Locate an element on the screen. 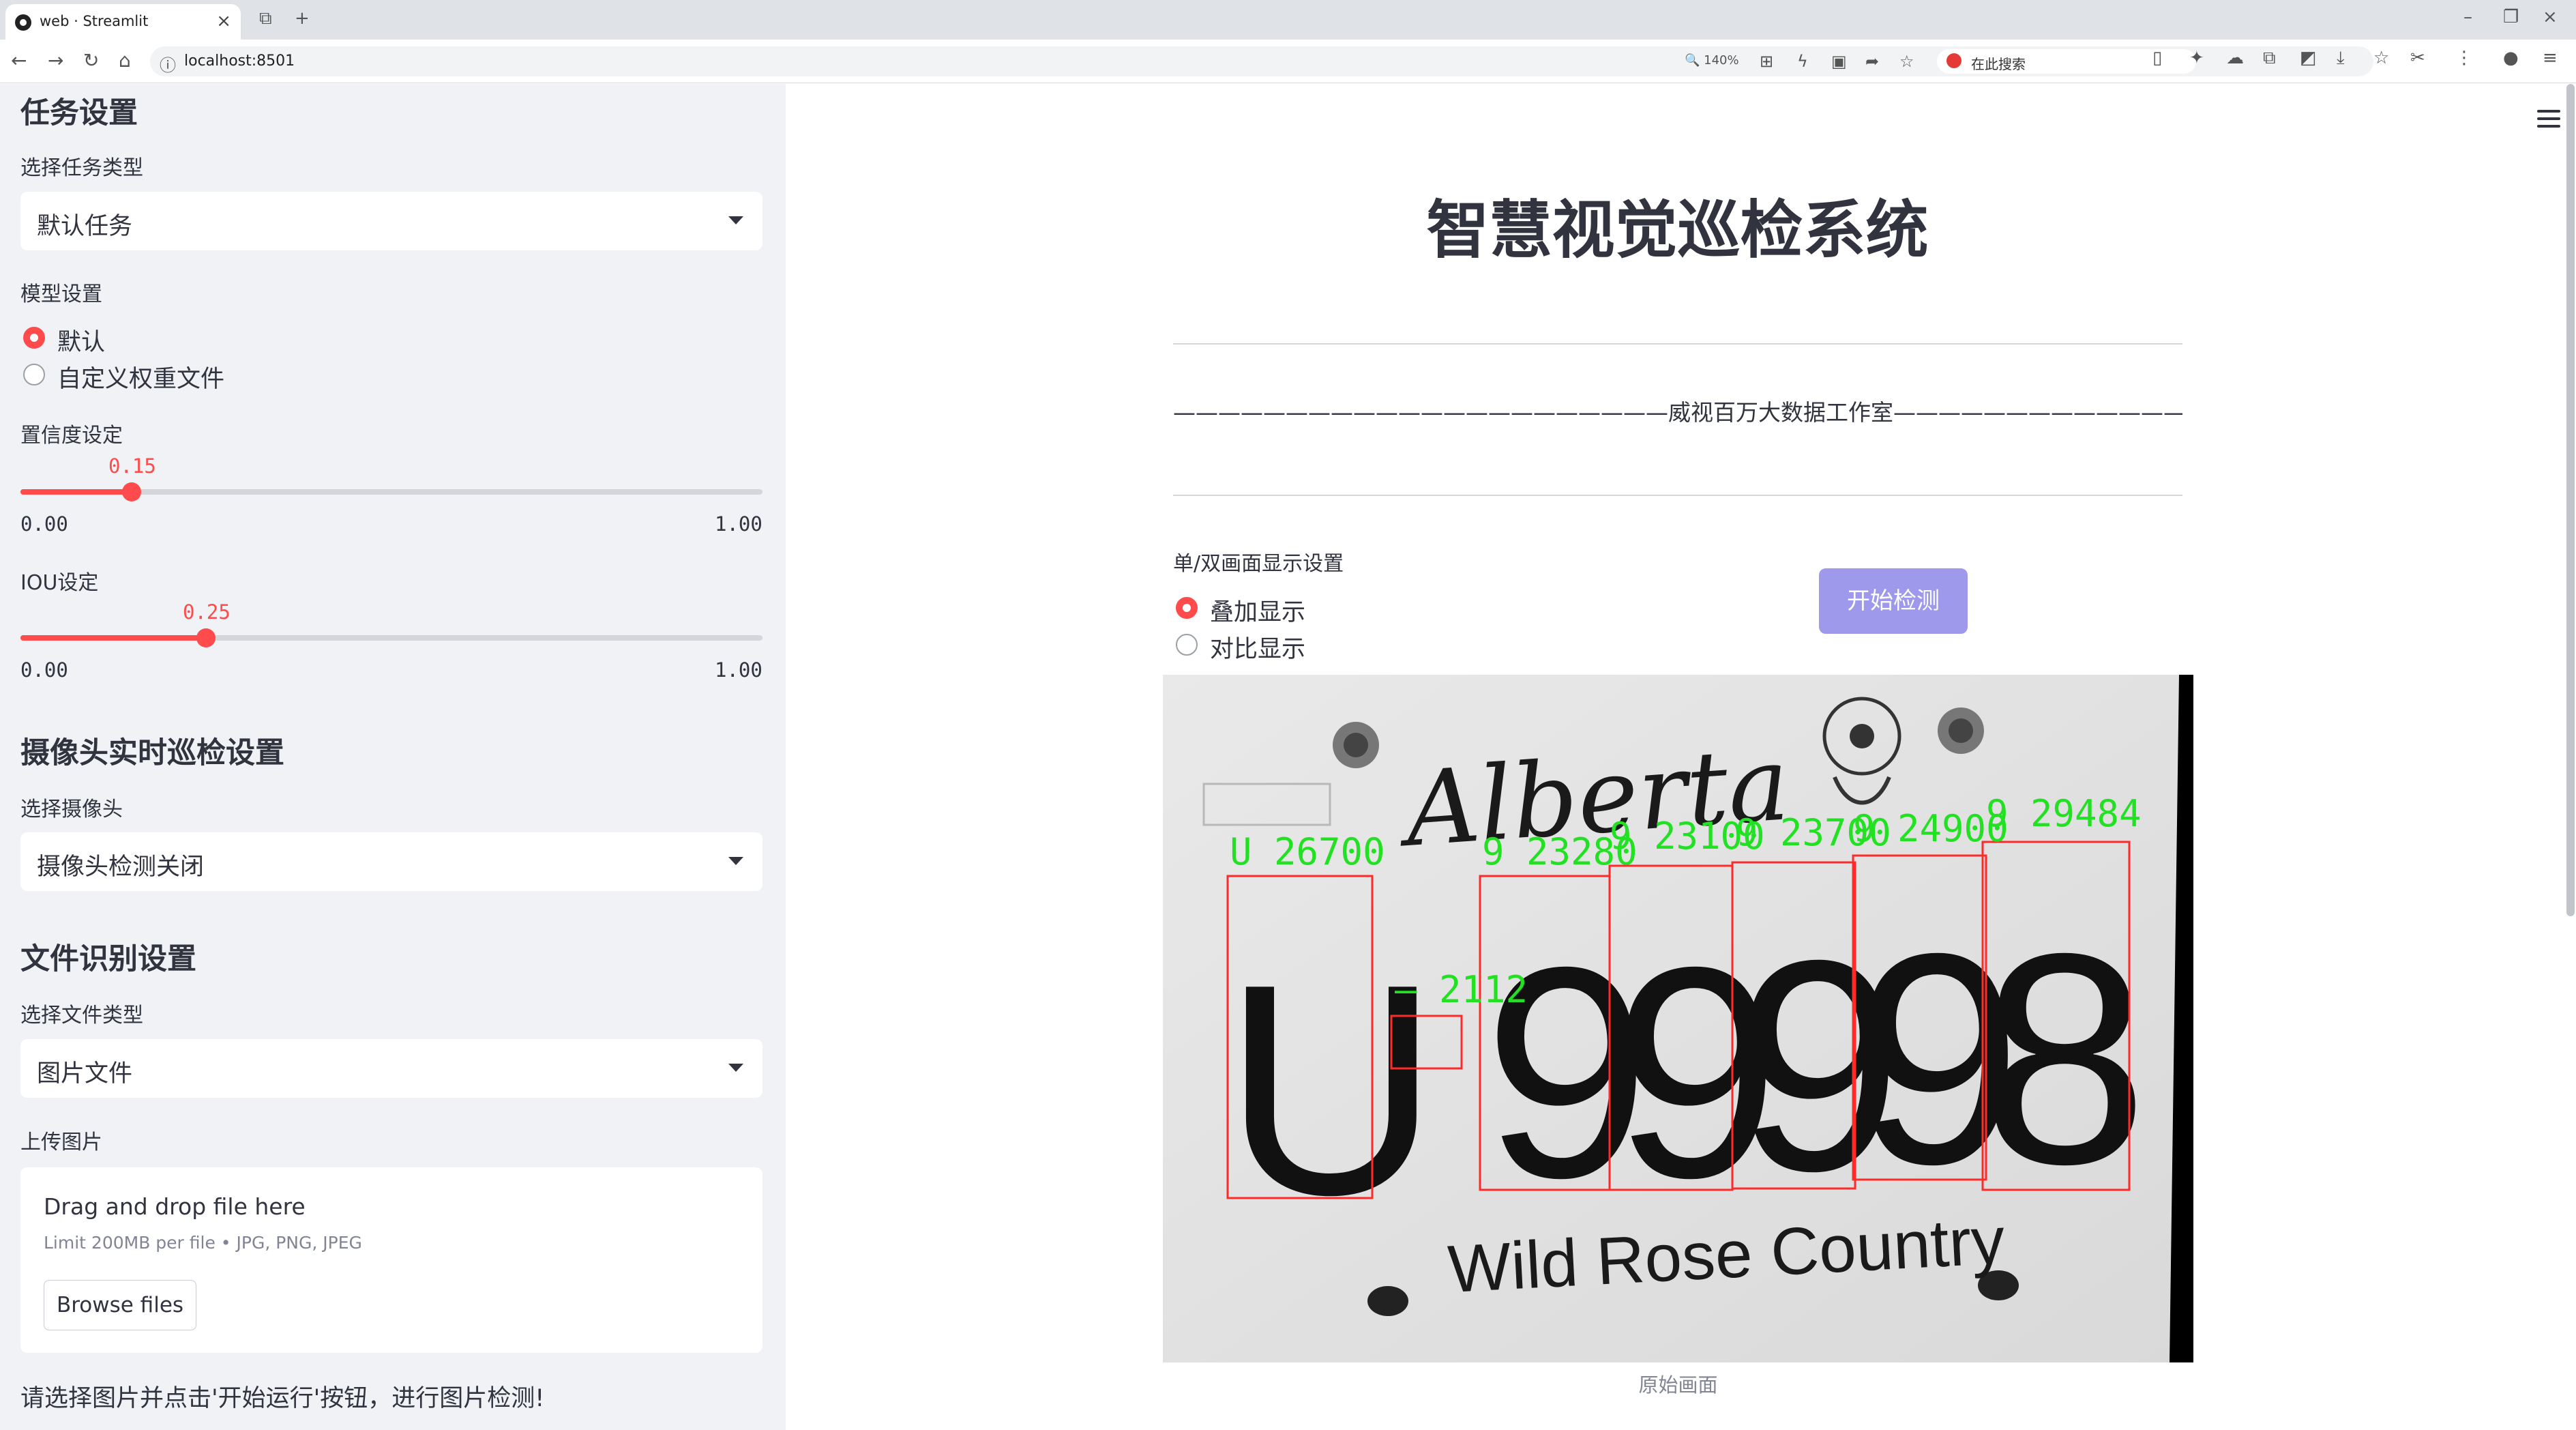 This screenshot has width=2576, height=1430. search-placeholder: 在此搜索 is located at coordinates (1998, 64).